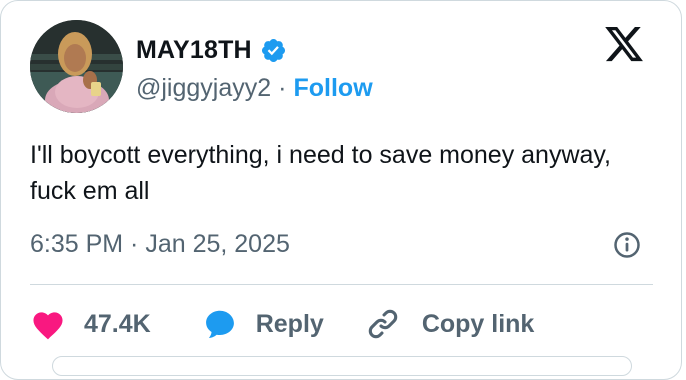  I want to click on author-display-name: MAY18TH, so click(194, 50).